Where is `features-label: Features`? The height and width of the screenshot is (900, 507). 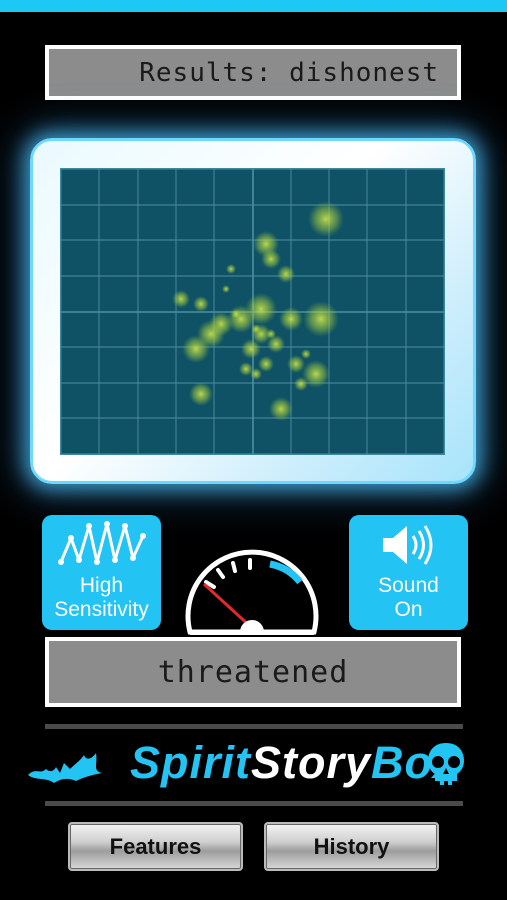 features-label: Features is located at coordinates (155, 846).